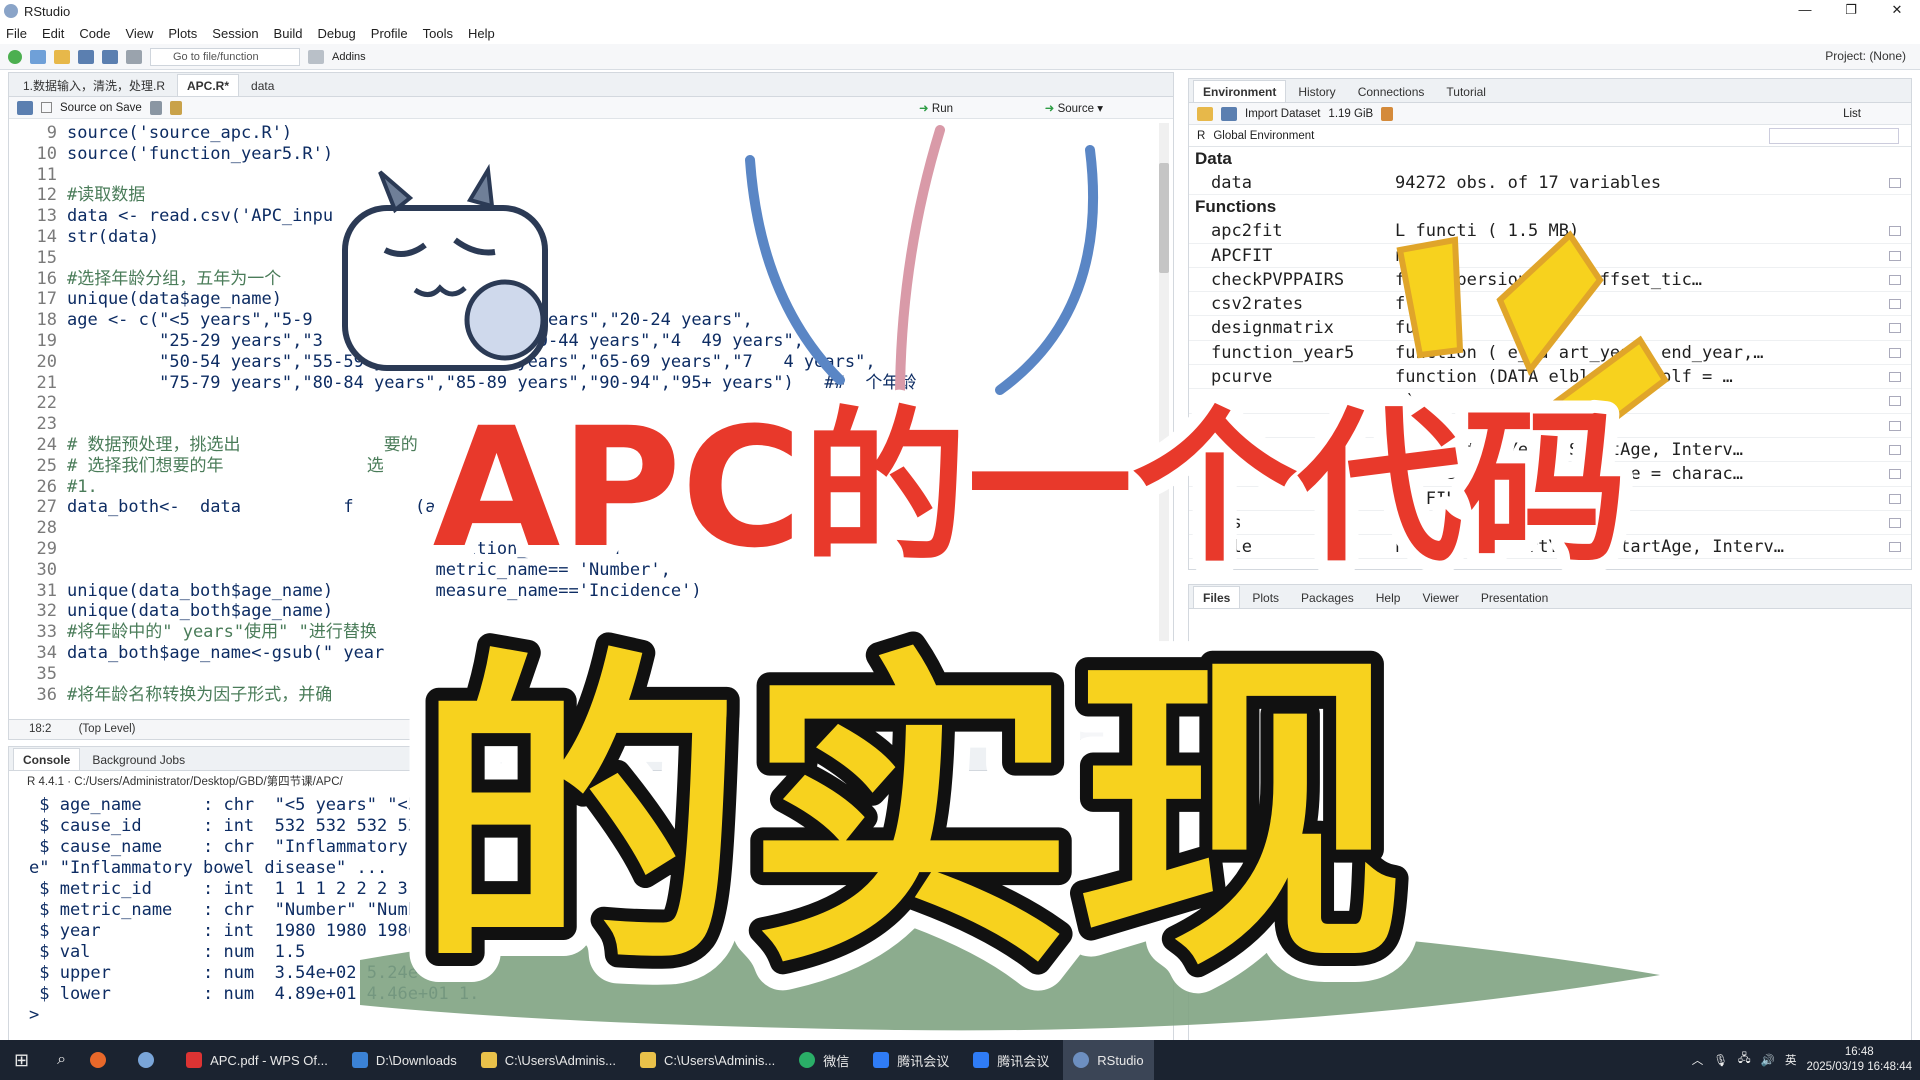  Describe the element at coordinates (920, 265) in the screenshot. I see `pink-arrow` at that location.